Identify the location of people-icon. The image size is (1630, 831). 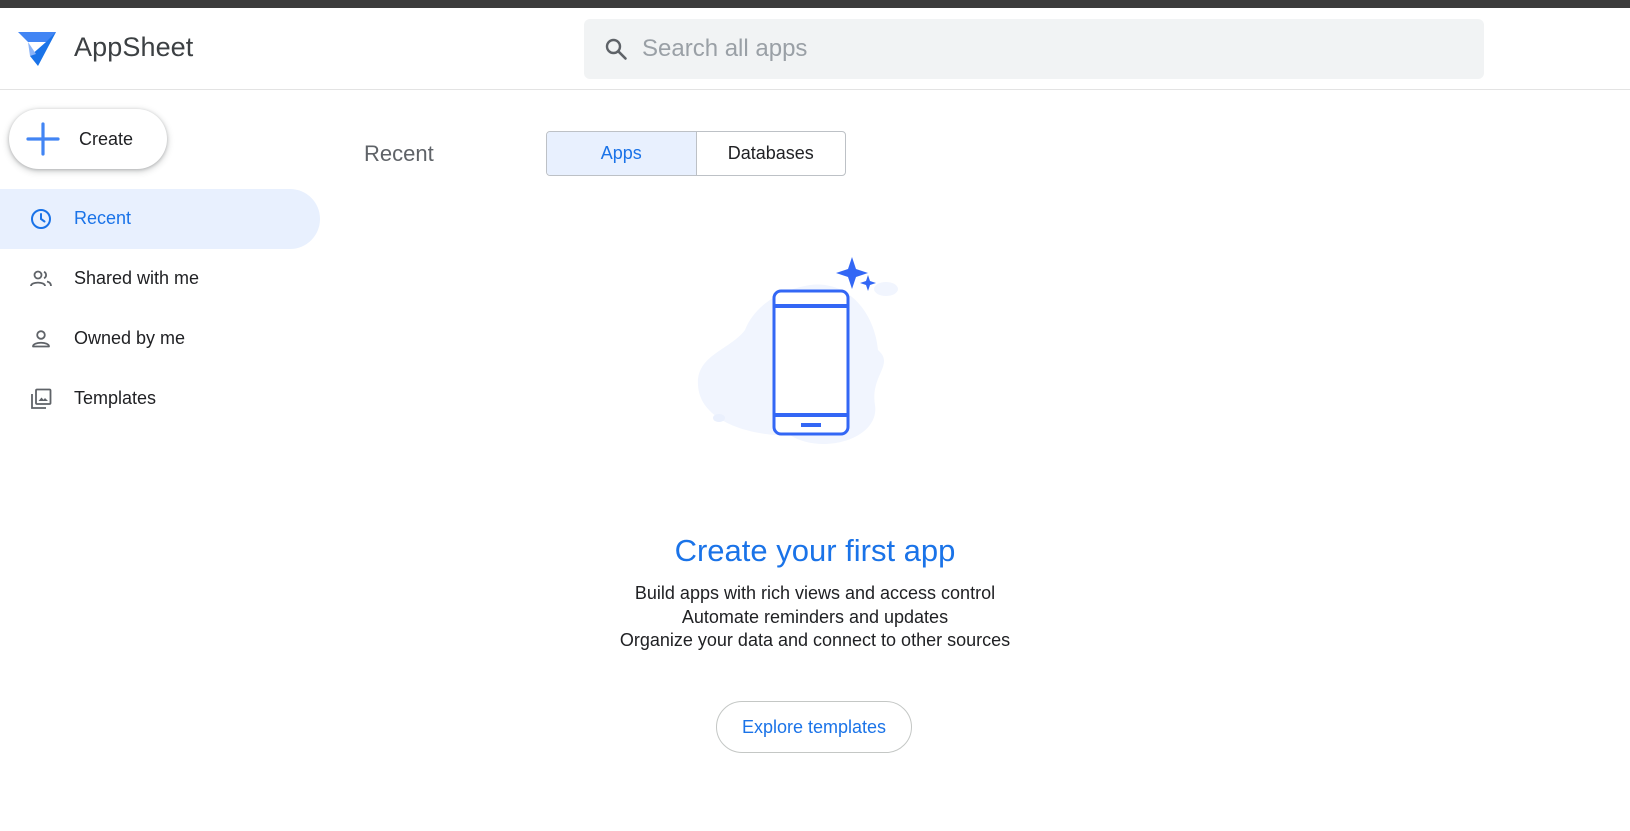
(41, 278).